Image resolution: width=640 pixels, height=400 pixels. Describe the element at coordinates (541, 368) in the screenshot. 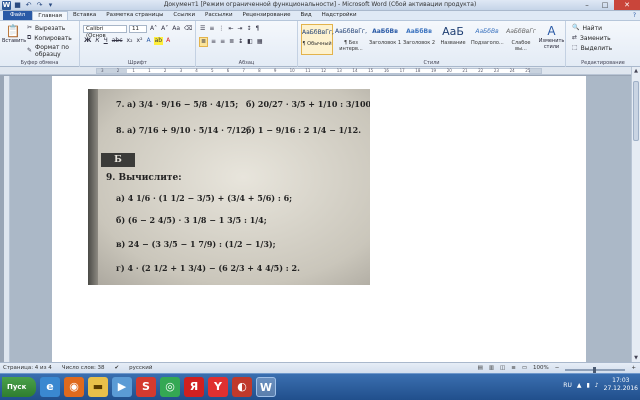

I see `zoom-level: 100%` at that location.